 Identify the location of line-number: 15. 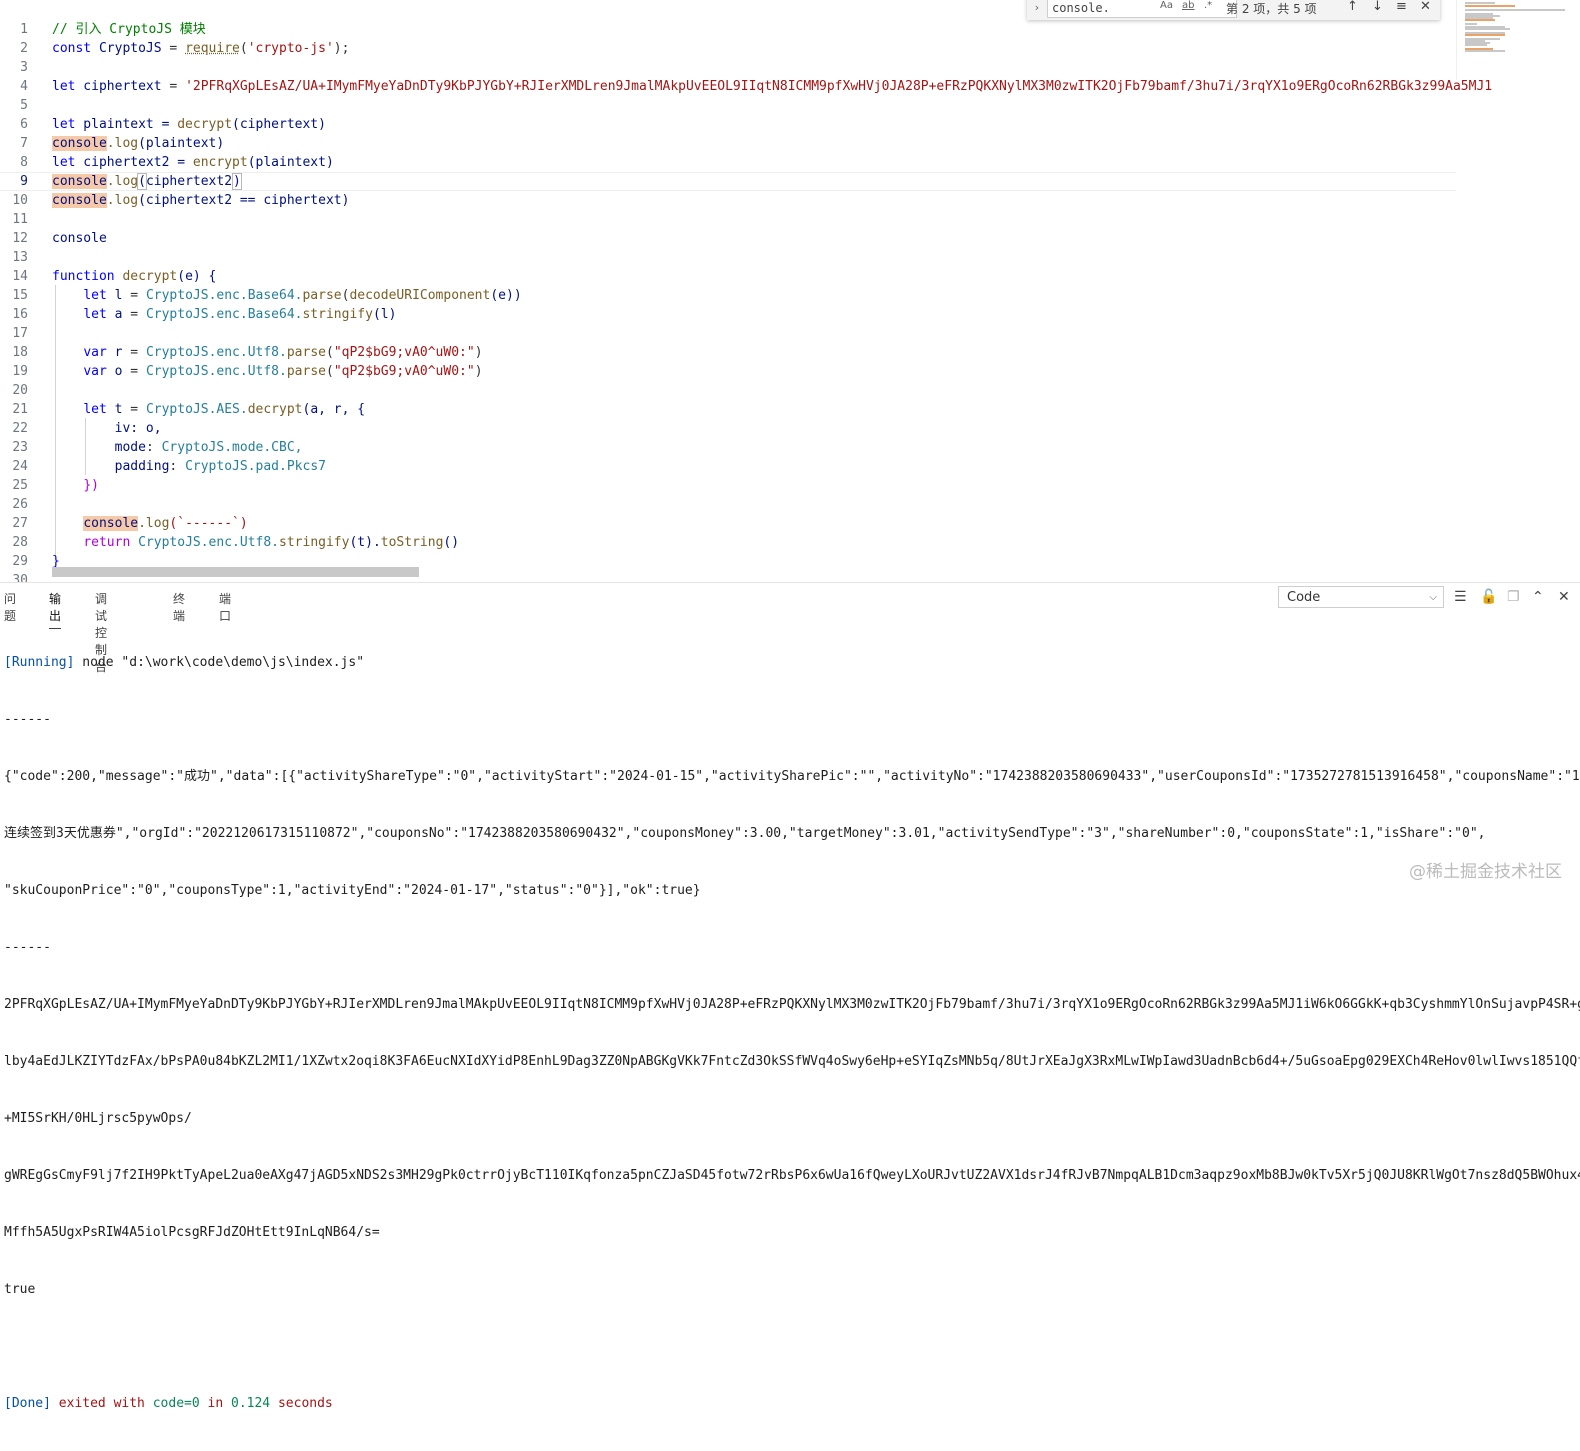
(20, 295).